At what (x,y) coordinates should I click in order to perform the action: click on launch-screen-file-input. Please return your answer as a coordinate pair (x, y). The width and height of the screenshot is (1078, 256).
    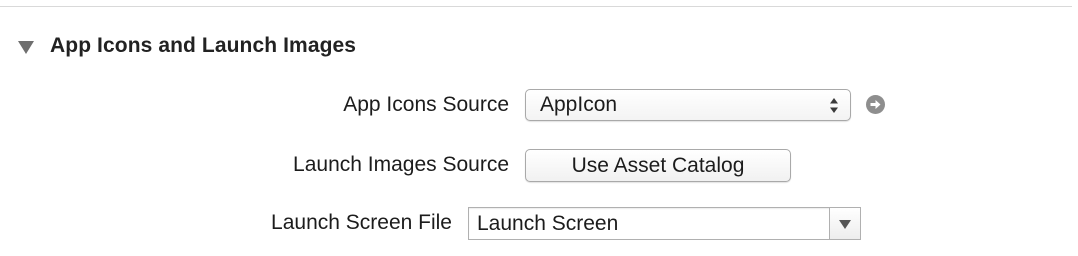
    Looking at the image, I should click on (649, 223).